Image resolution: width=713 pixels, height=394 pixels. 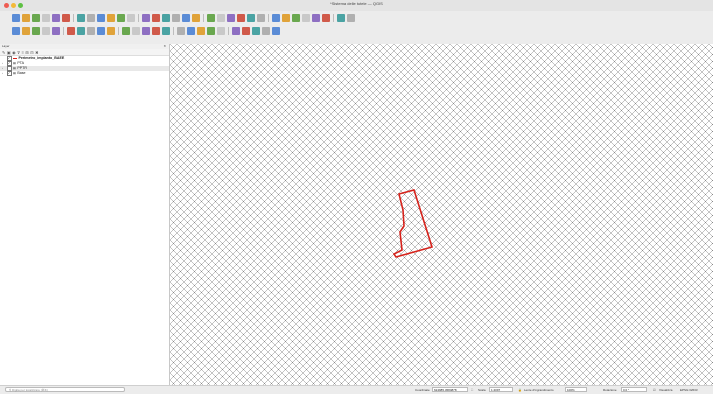 I want to click on identify-icon, so click(x=251, y=17).